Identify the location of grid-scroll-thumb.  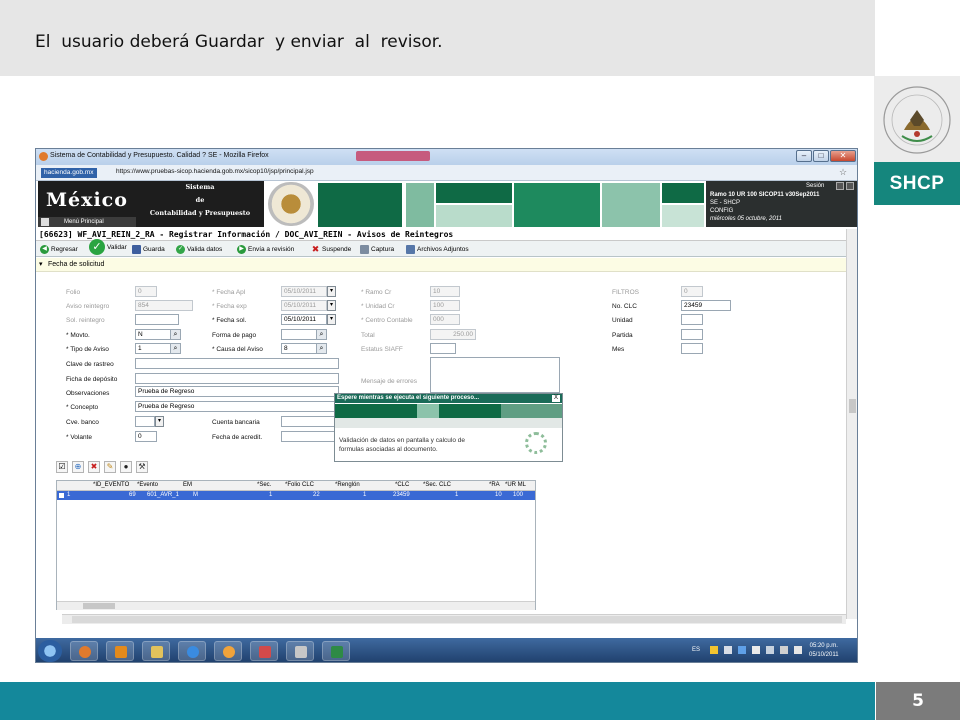
(99, 606).